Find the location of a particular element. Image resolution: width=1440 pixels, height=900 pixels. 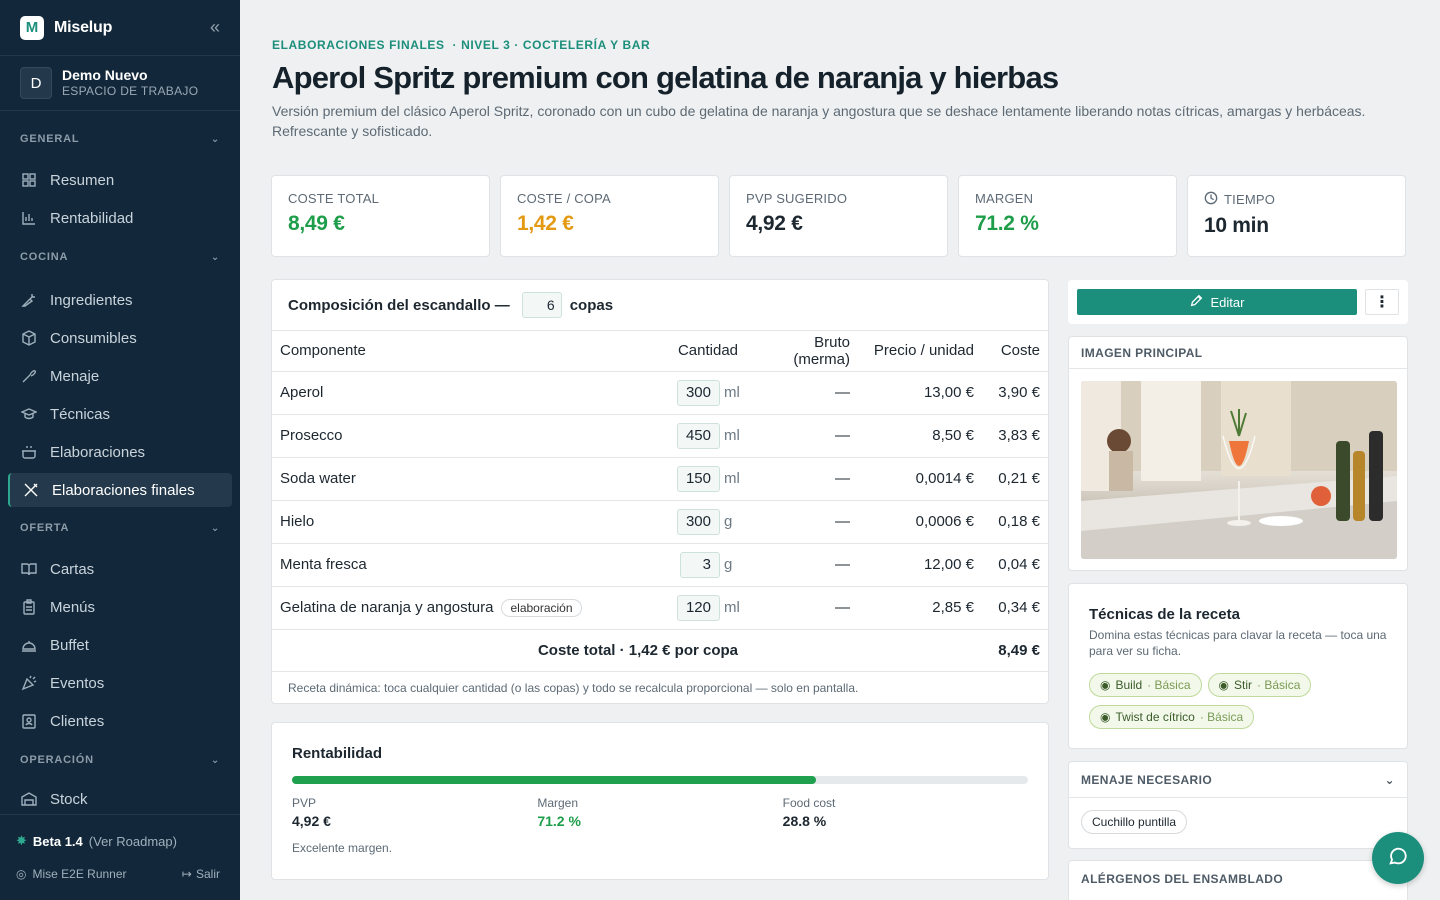

version-link: ✸ Beta 1.4 (Ver Roadmap) is located at coordinates (96, 841).